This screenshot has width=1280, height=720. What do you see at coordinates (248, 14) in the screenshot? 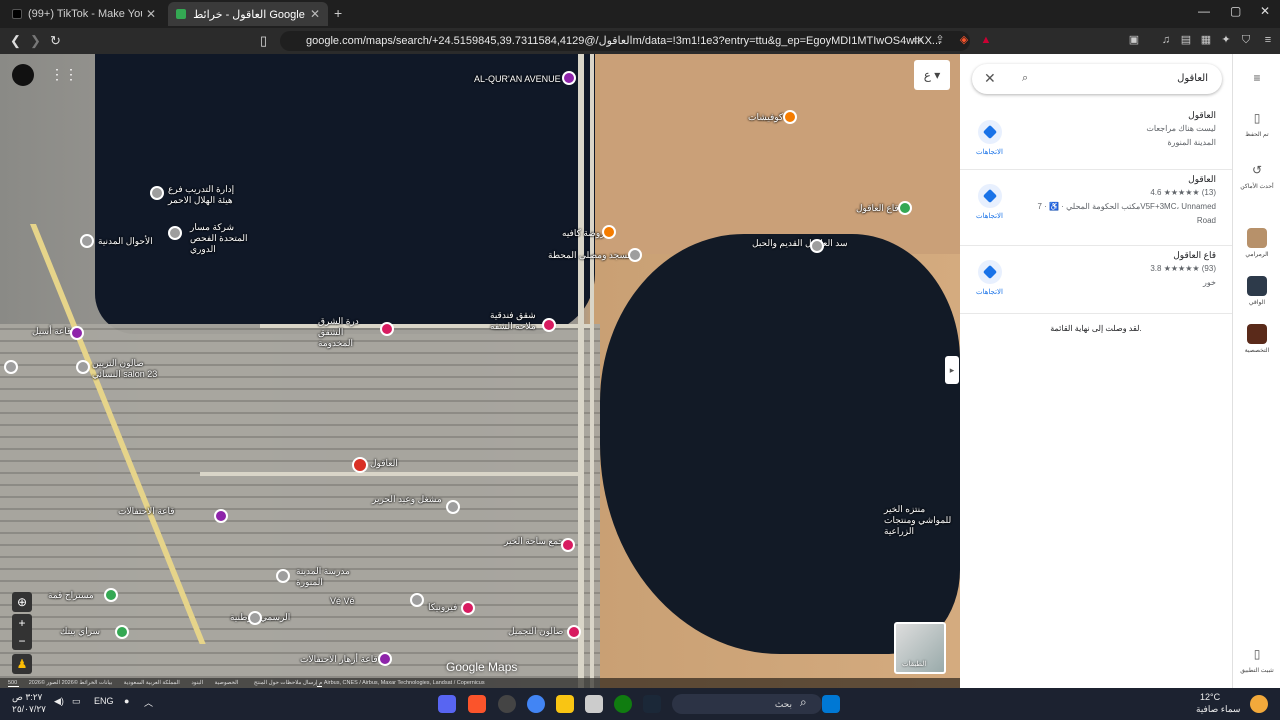
I see `tab-google-maps: العاقول - خرائط Google ✕` at bounding box center [248, 14].